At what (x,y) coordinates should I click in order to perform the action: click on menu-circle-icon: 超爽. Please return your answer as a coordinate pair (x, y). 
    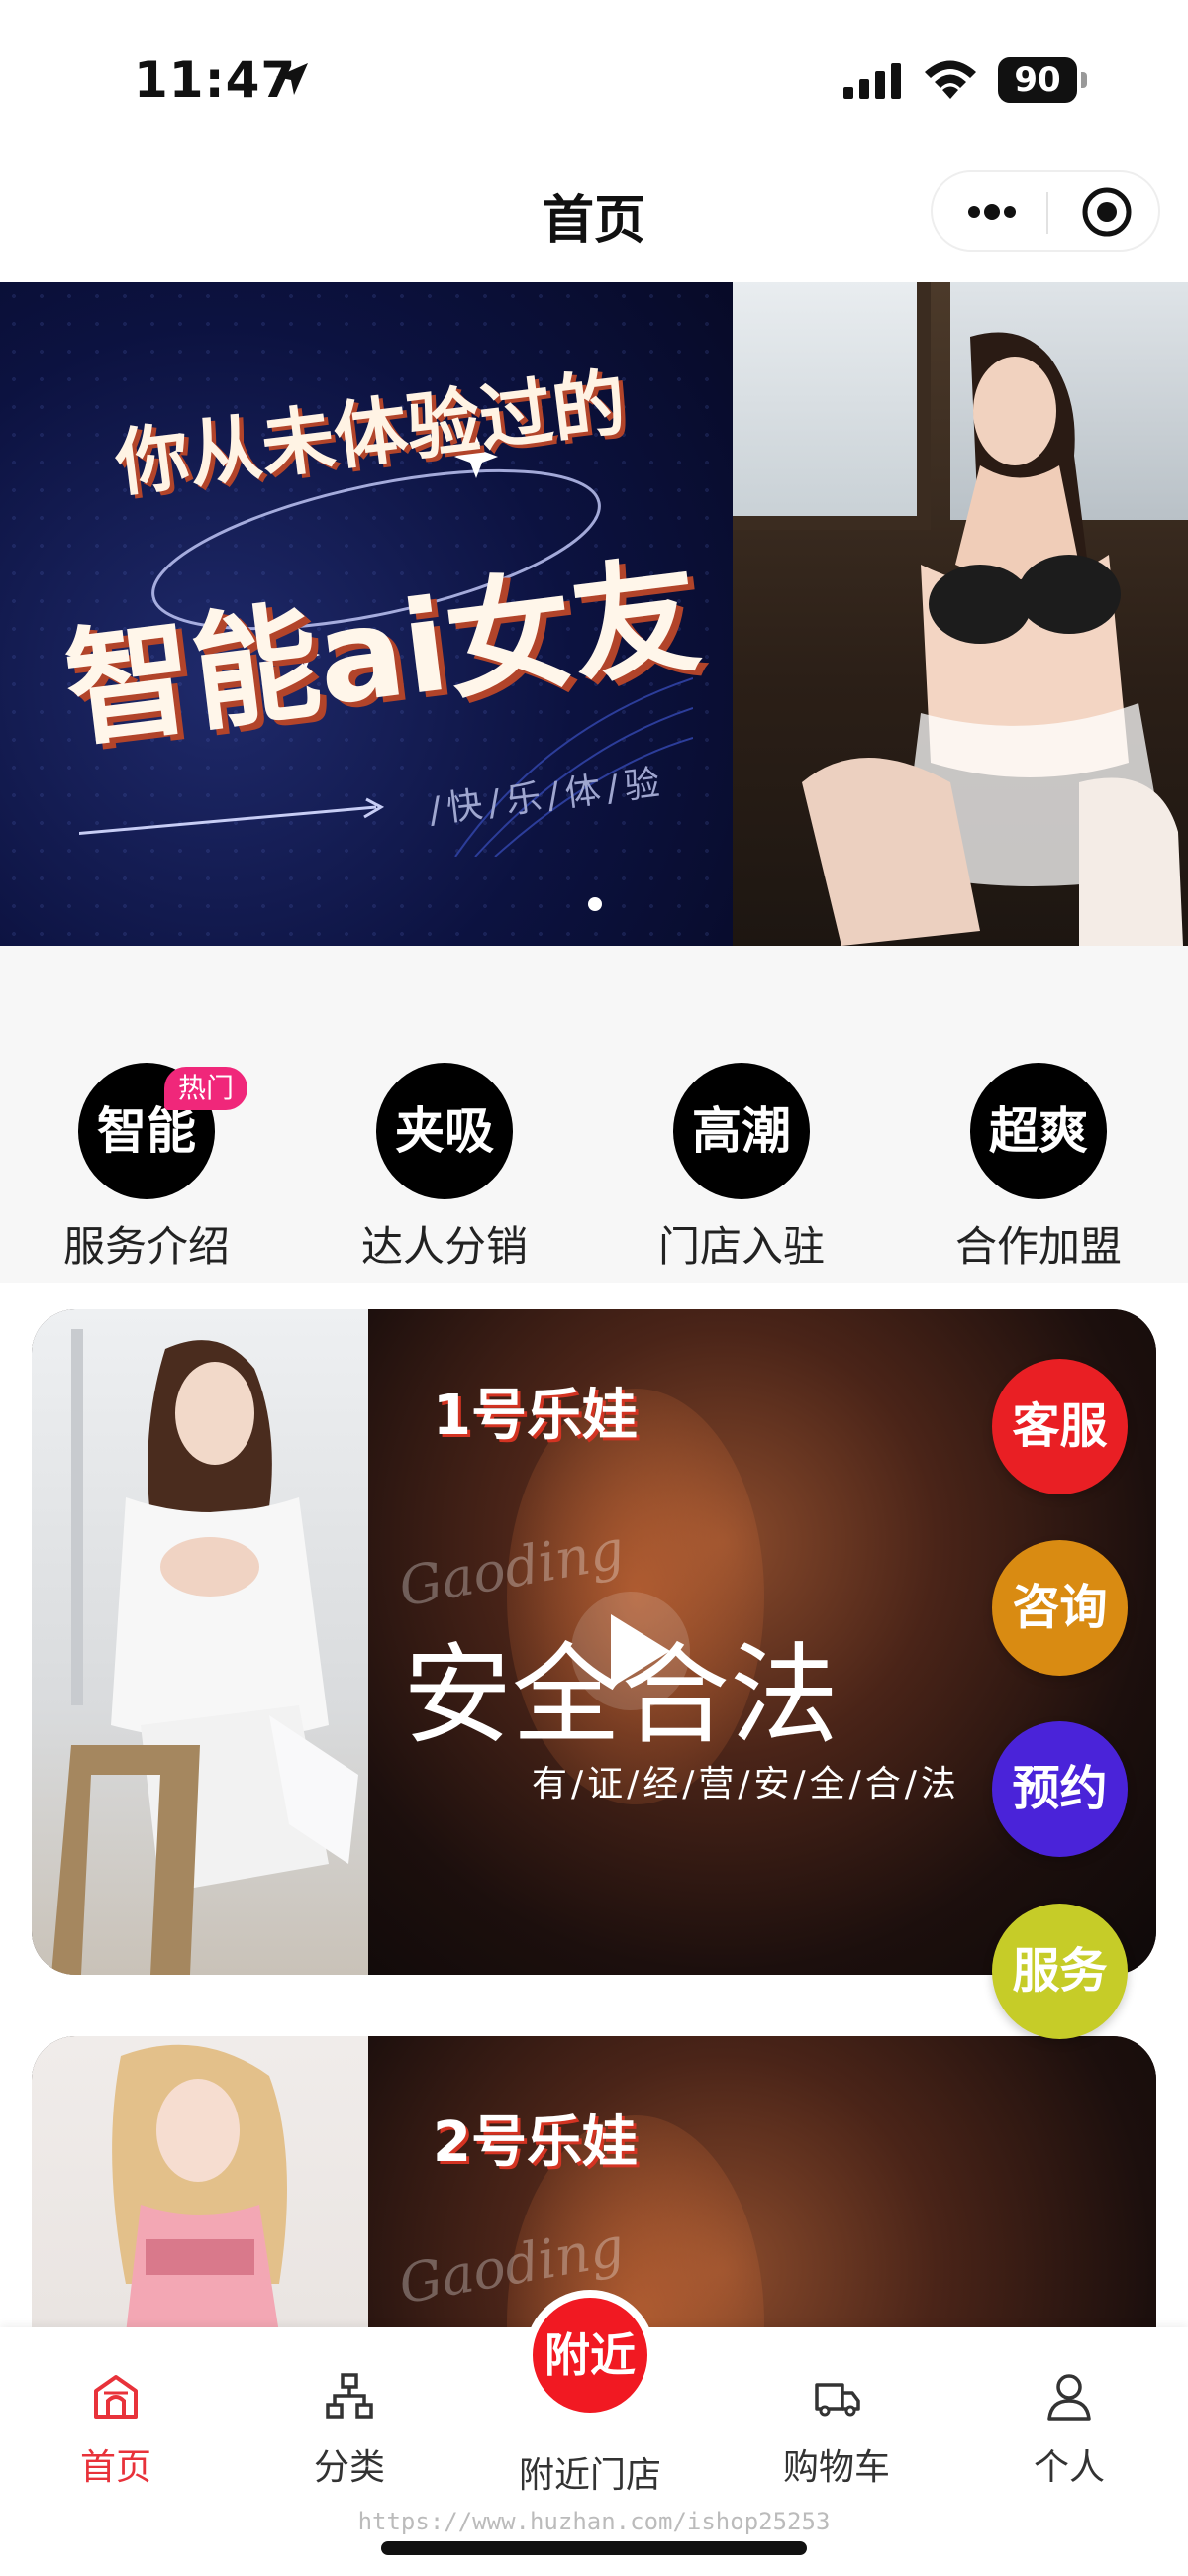
    Looking at the image, I should click on (1038, 1131).